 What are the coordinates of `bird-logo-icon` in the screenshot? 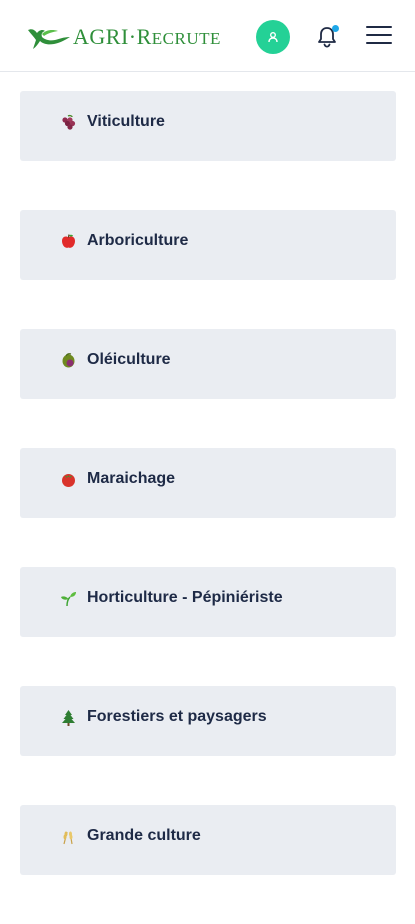 It's located at (49, 39).